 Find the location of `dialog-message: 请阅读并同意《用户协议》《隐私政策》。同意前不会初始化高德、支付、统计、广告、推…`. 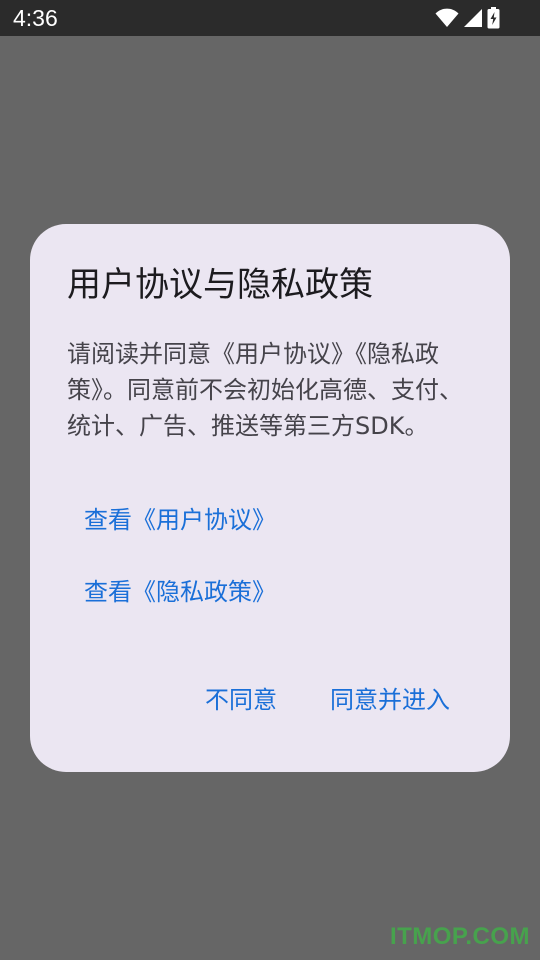

dialog-message: 请阅读并同意《用户协议》《隐私政策》。同意前不会初始化高德、支付、统计、广告、推… is located at coordinates (265, 390).